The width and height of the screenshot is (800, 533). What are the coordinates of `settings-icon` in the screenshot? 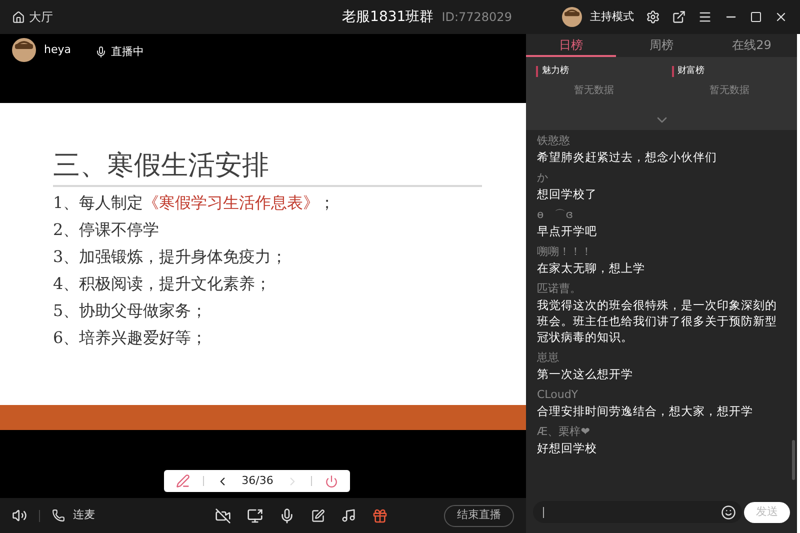 It's located at (653, 17).